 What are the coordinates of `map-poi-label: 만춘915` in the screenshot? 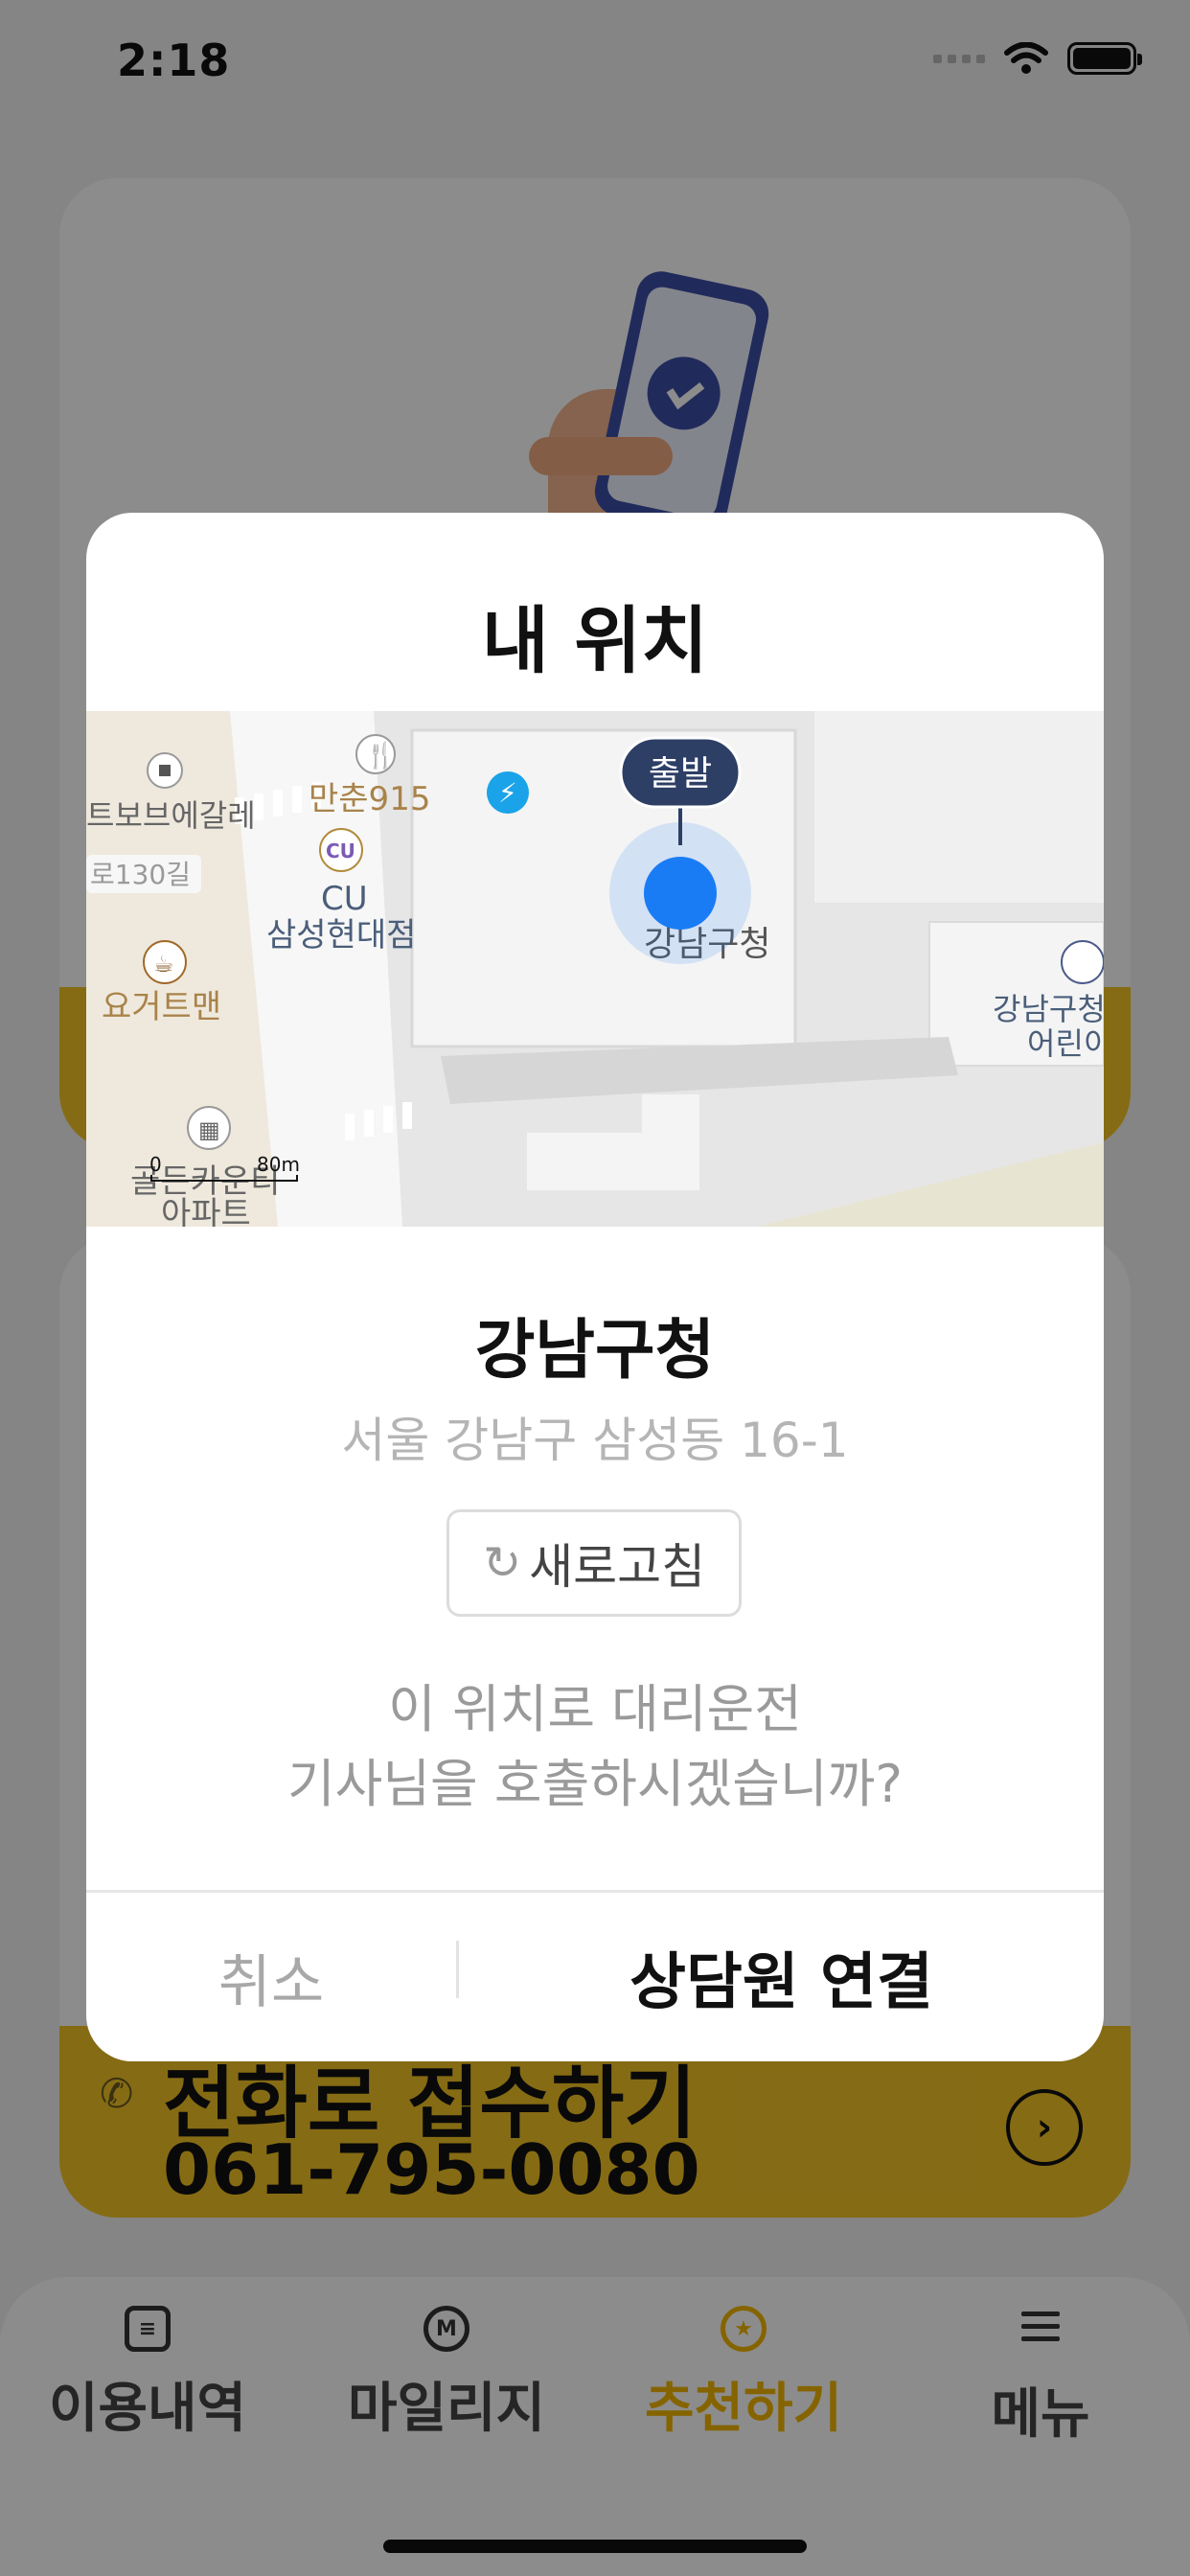 It's located at (370, 799).